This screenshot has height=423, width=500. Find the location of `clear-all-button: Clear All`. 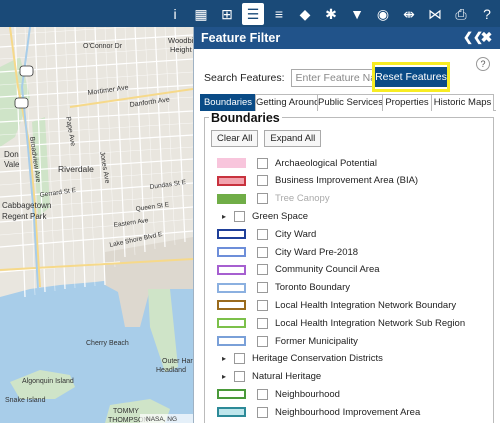

clear-all-button: Clear All is located at coordinates (235, 138).